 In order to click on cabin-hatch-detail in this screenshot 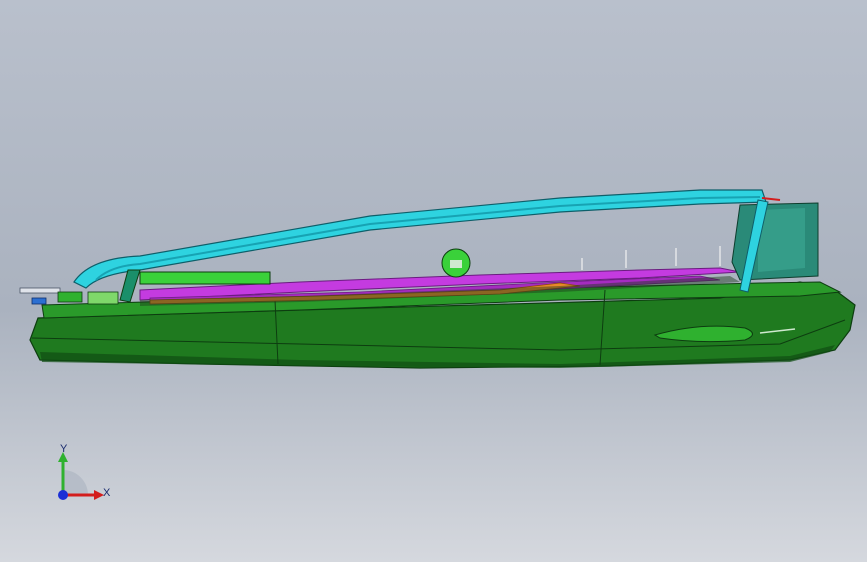, I will do `click(456, 264)`.